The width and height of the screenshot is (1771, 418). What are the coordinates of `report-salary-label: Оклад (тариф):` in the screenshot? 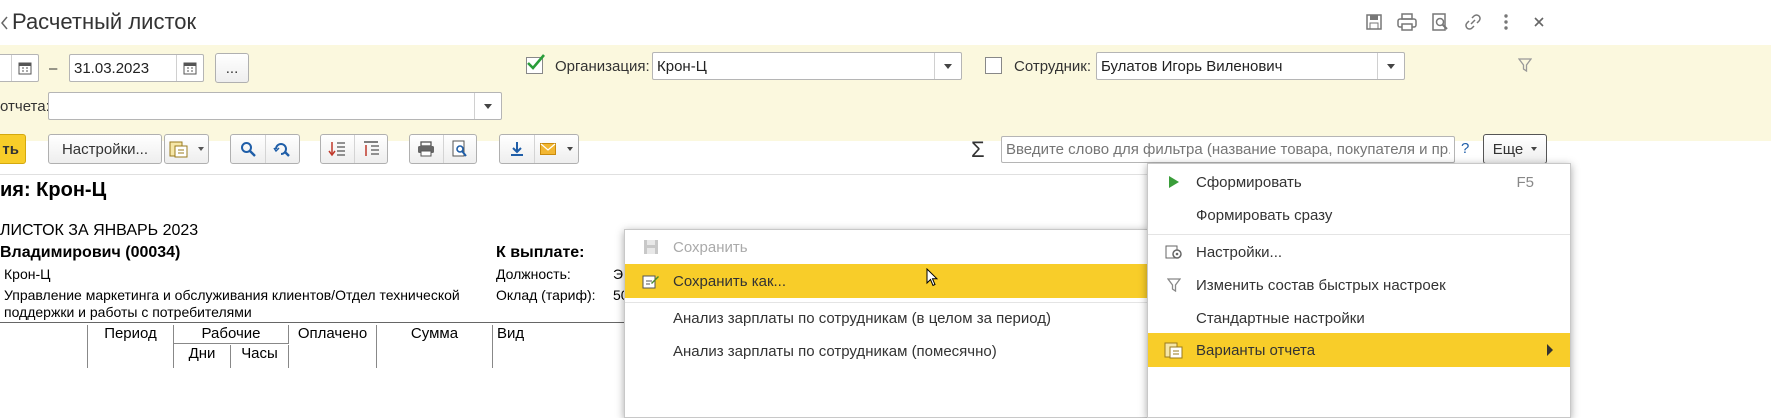 It's located at (546, 295).